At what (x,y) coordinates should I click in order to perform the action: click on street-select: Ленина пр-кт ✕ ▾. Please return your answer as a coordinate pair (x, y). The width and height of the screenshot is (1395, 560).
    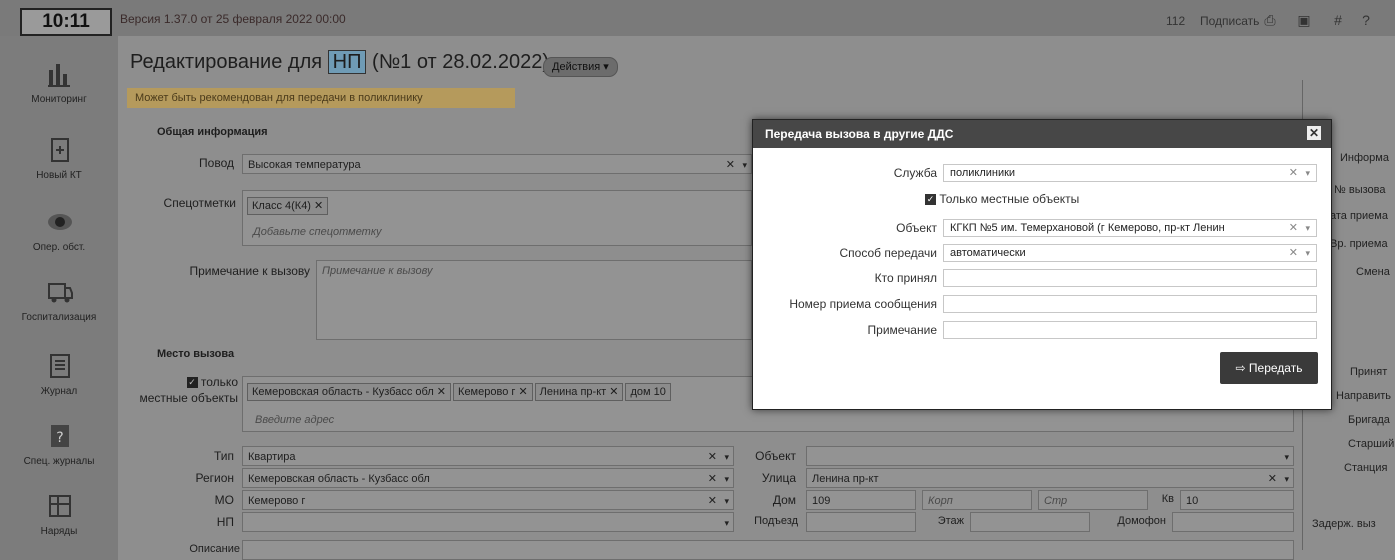
    Looking at the image, I should click on (1050, 478).